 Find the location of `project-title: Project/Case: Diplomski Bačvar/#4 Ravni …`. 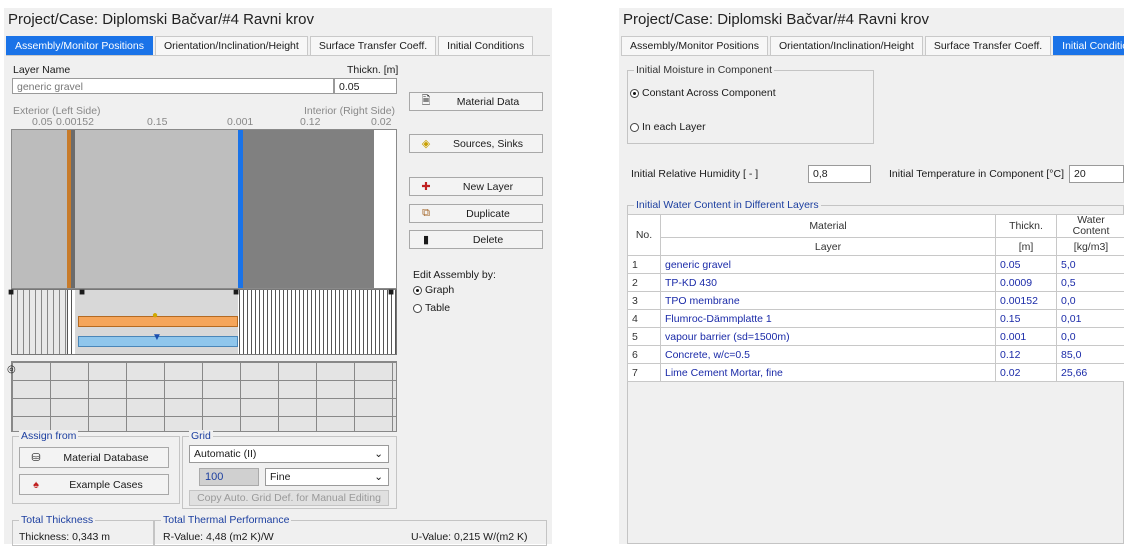

project-title: Project/Case: Diplomski Bačvar/#4 Ravni … is located at coordinates (776, 19).